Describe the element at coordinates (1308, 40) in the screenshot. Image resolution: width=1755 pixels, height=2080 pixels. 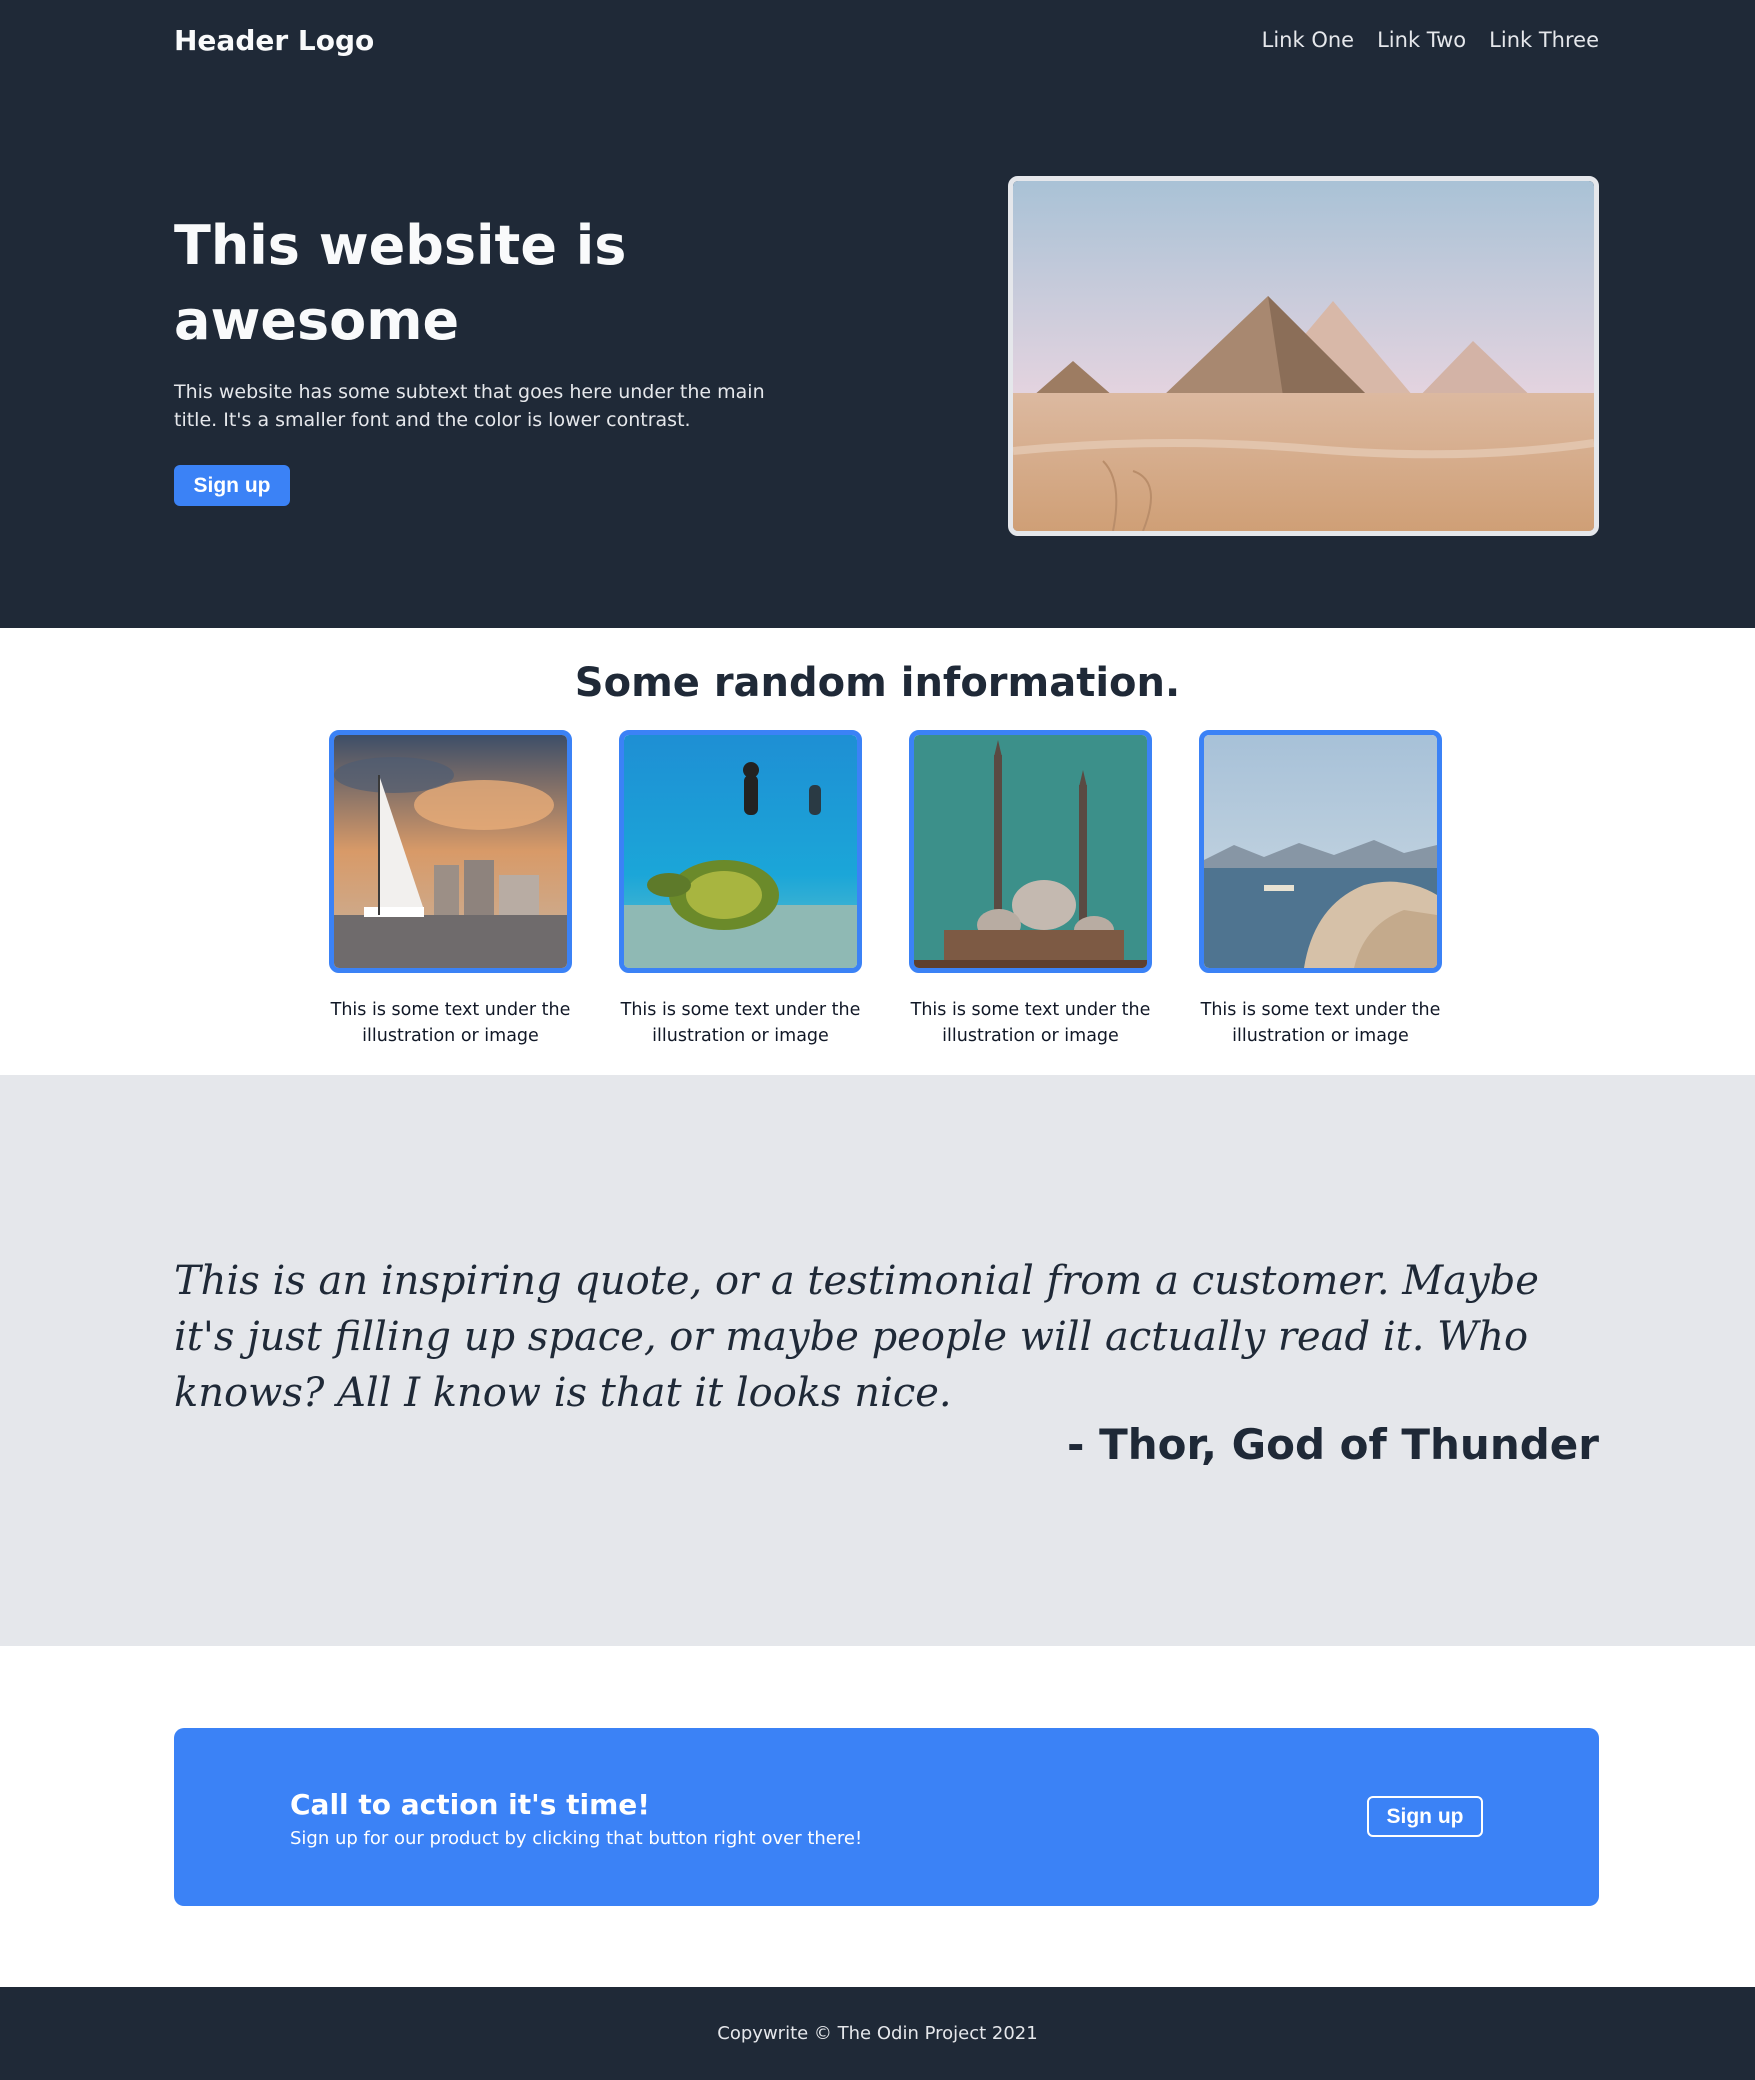
I see `nav-link-one: Link One` at that location.